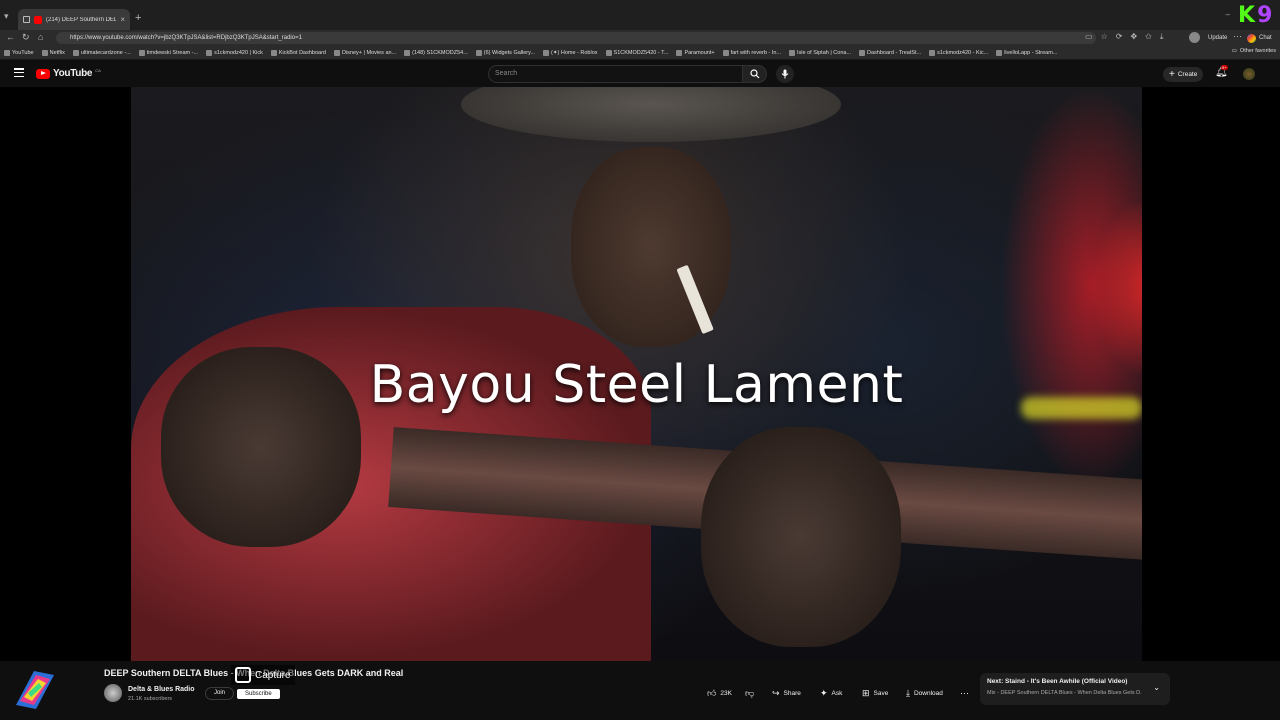  Describe the element at coordinates (1156, 687) in the screenshot. I see `chevron-down-icon: ⌄` at that location.